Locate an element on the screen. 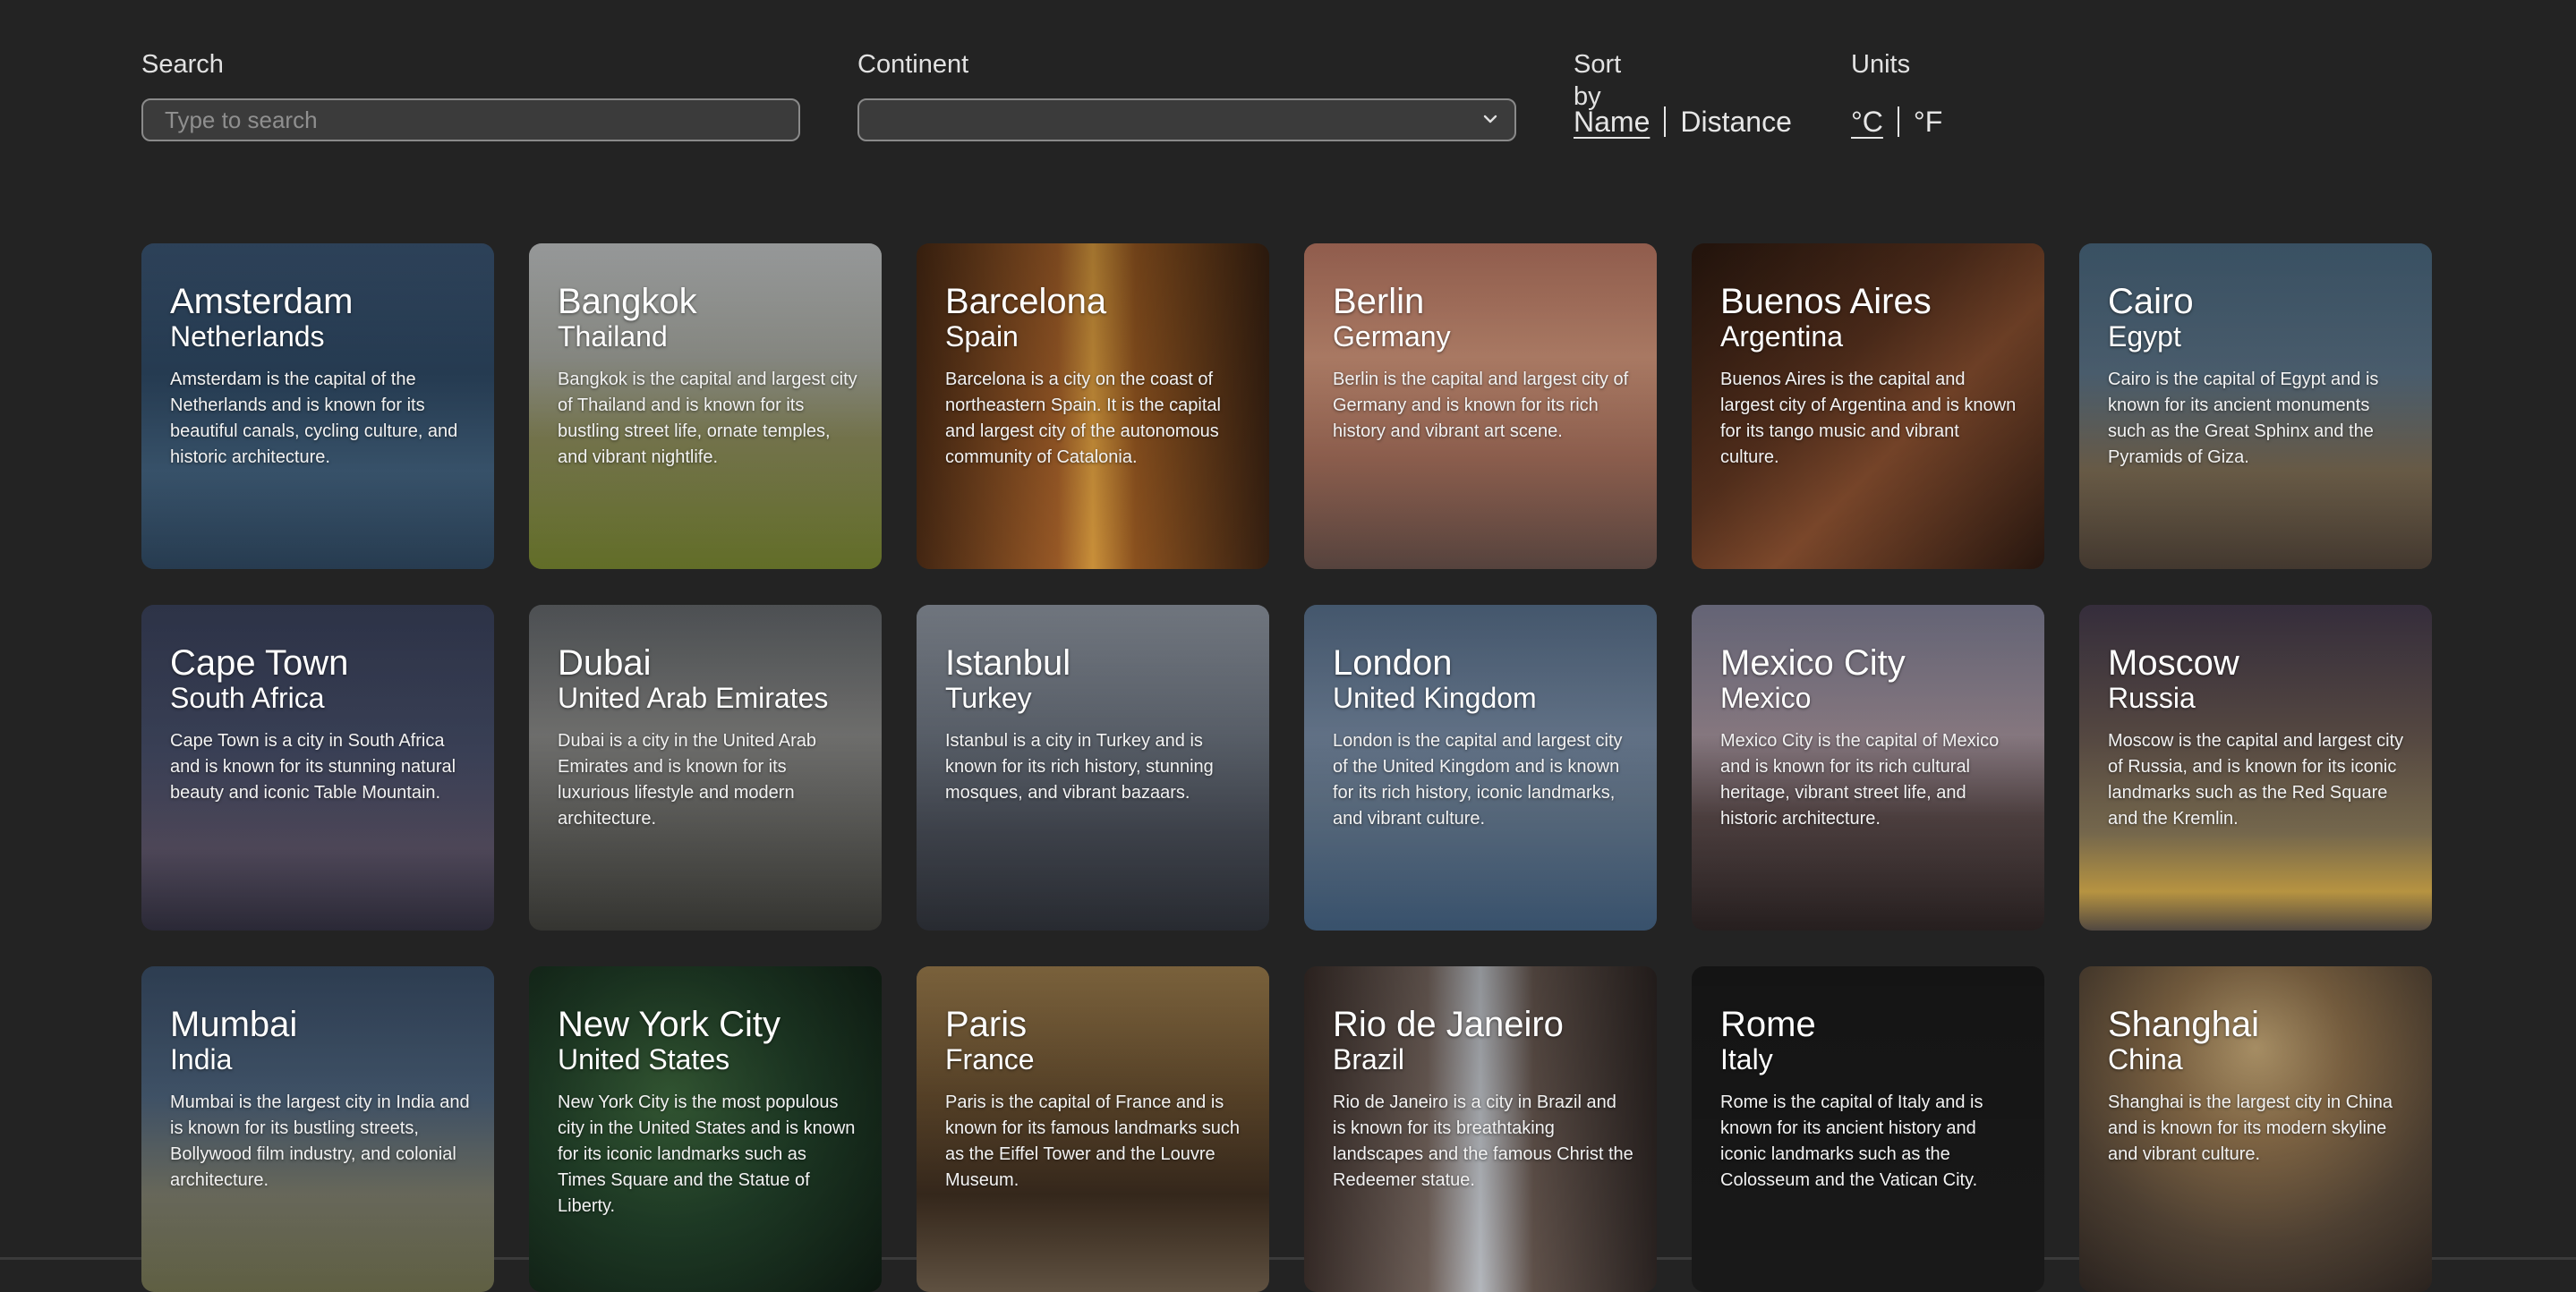 The image size is (2576, 1292). country-name: Thailand is located at coordinates (613, 337).